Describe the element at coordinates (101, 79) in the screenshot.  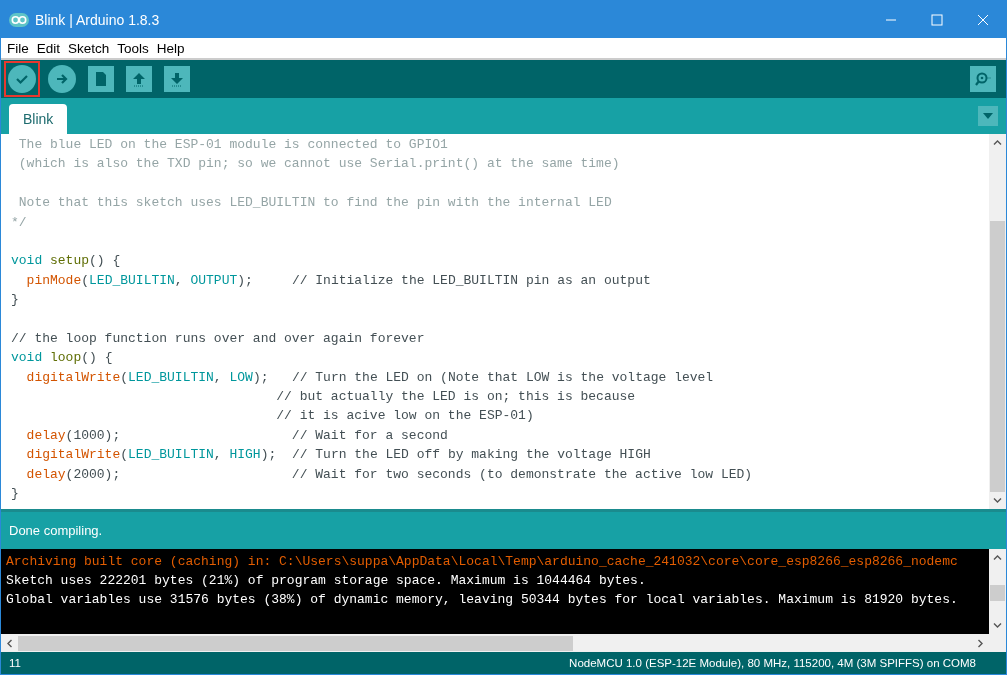
I see `document-icon` at that location.